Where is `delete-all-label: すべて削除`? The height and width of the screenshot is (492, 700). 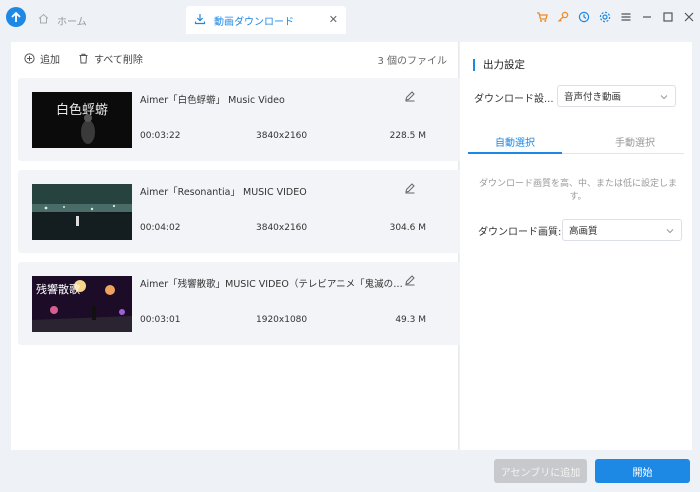
delete-all-label: すべて削除 is located at coordinates (118, 60).